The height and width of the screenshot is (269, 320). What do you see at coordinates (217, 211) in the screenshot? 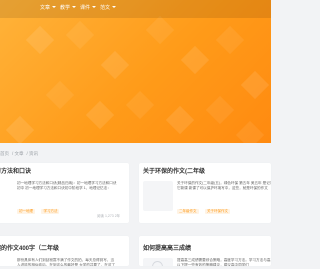
I see `tag: 关于环保作文` at bounding box center [217, 211].